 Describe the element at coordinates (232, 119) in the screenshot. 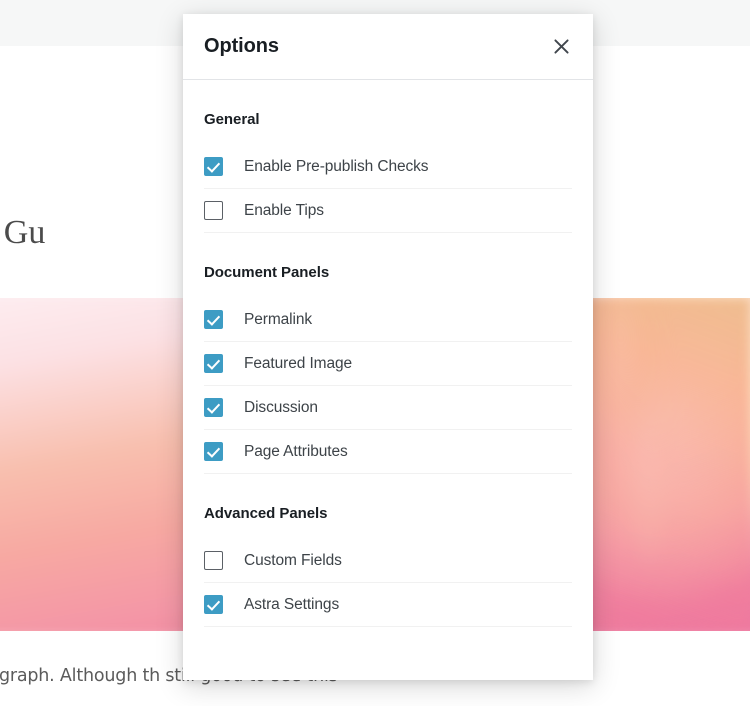

I see `section-title: General` at that location.